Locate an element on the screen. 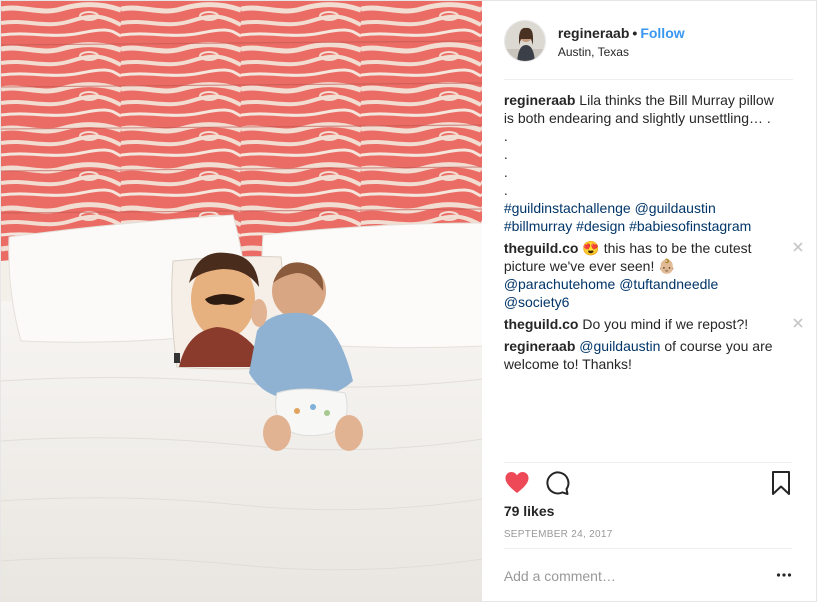  header-line: regineraab • Follow is located at coordinates (621, 33).